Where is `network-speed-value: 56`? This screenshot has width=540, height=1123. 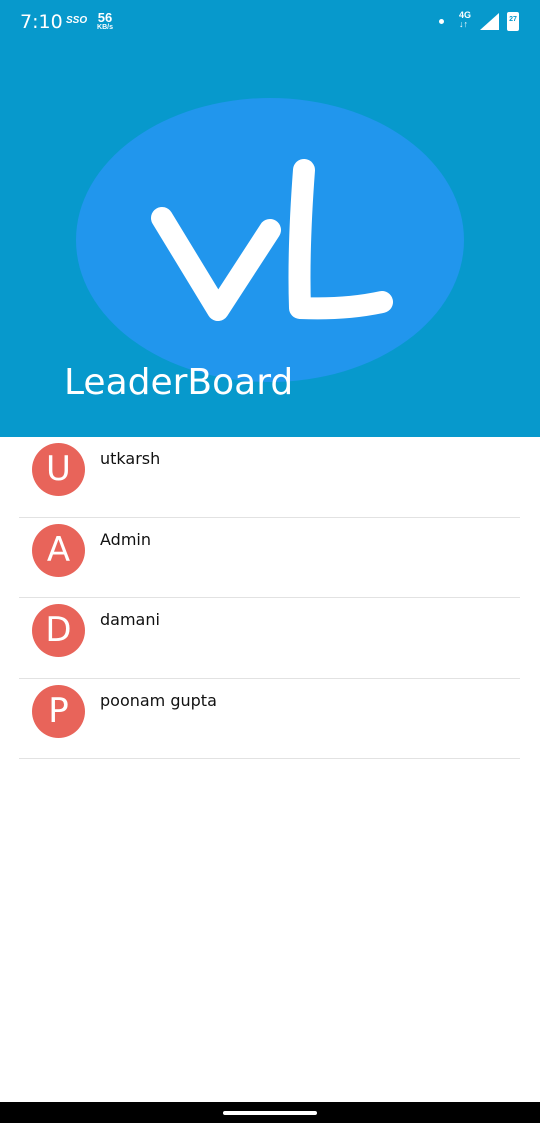 network-speed-value: 56 is located at coordinates (105, 17).